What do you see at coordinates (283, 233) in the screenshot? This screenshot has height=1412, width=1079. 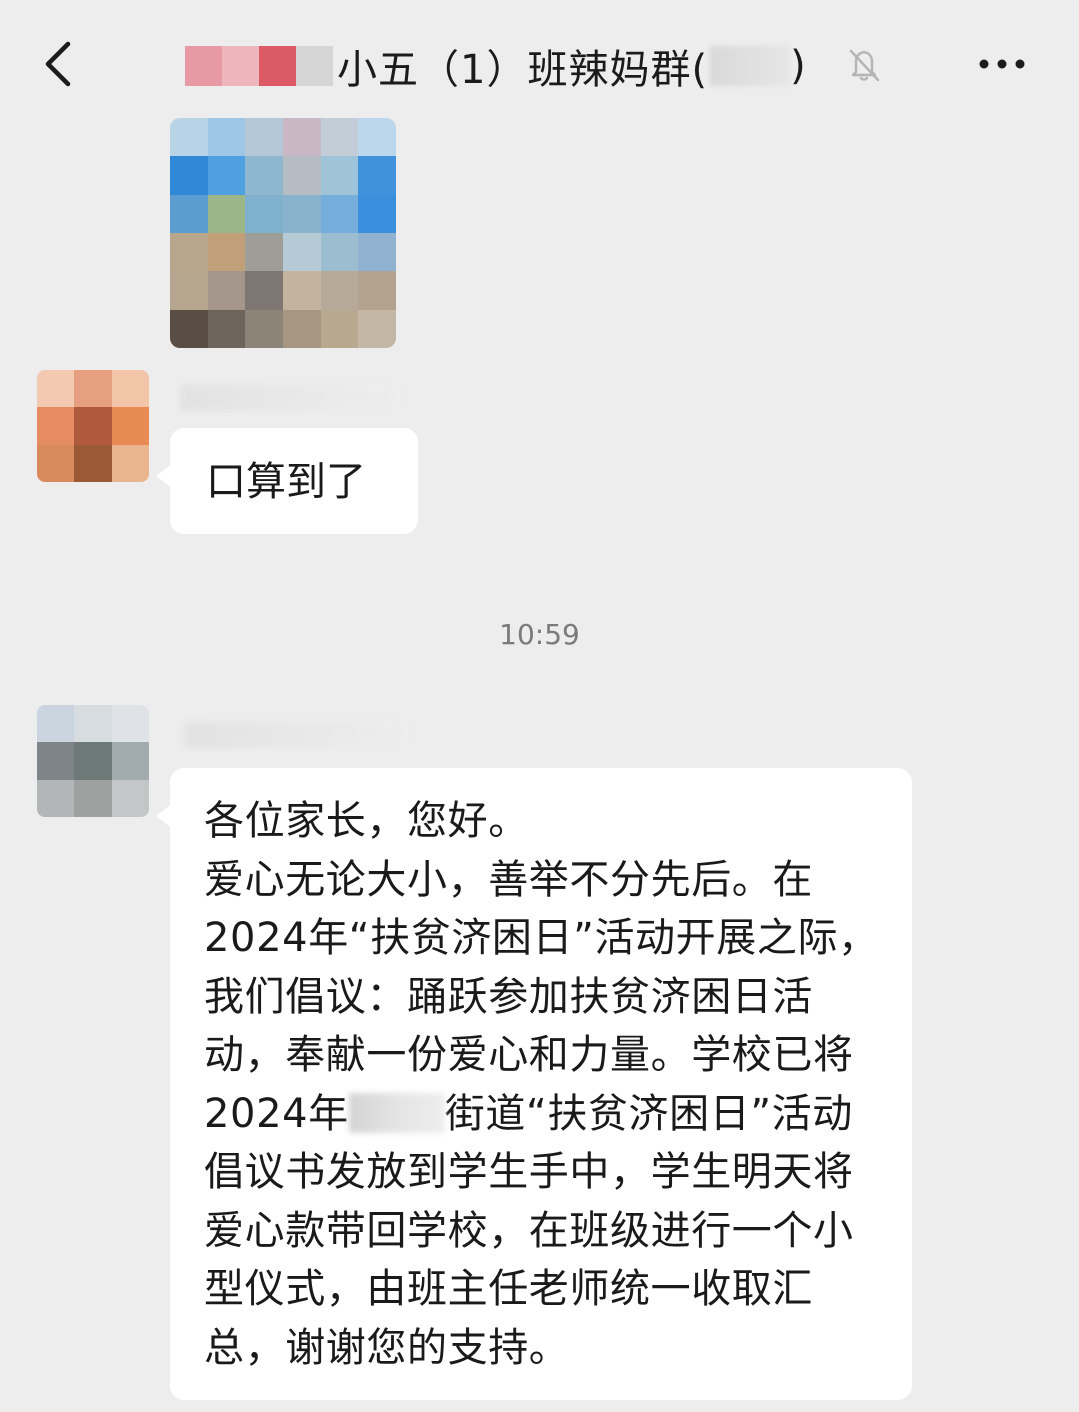 I see `image-message` at bounding box center [283, 233].